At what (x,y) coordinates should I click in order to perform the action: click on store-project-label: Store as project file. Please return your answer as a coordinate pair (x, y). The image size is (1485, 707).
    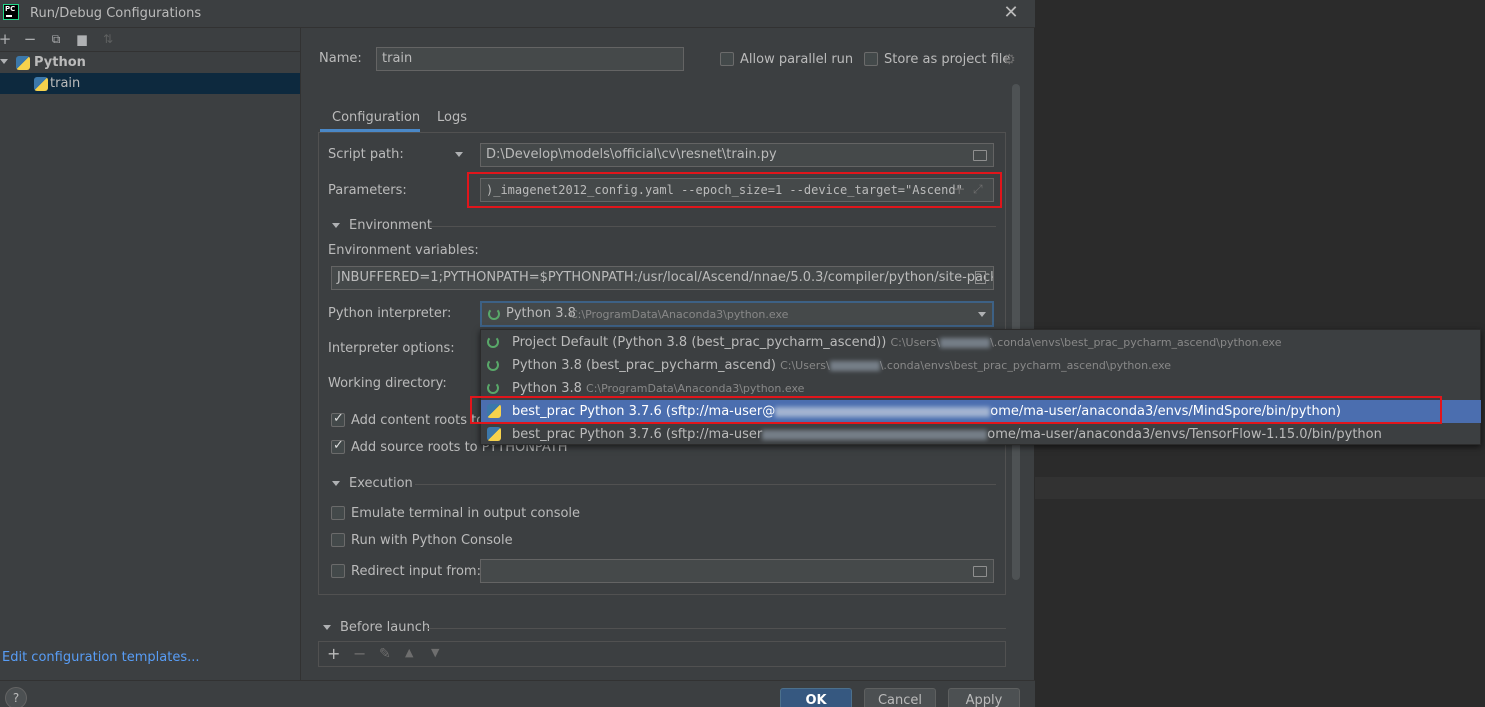
    Looking at the image, I should click on (947, 59).